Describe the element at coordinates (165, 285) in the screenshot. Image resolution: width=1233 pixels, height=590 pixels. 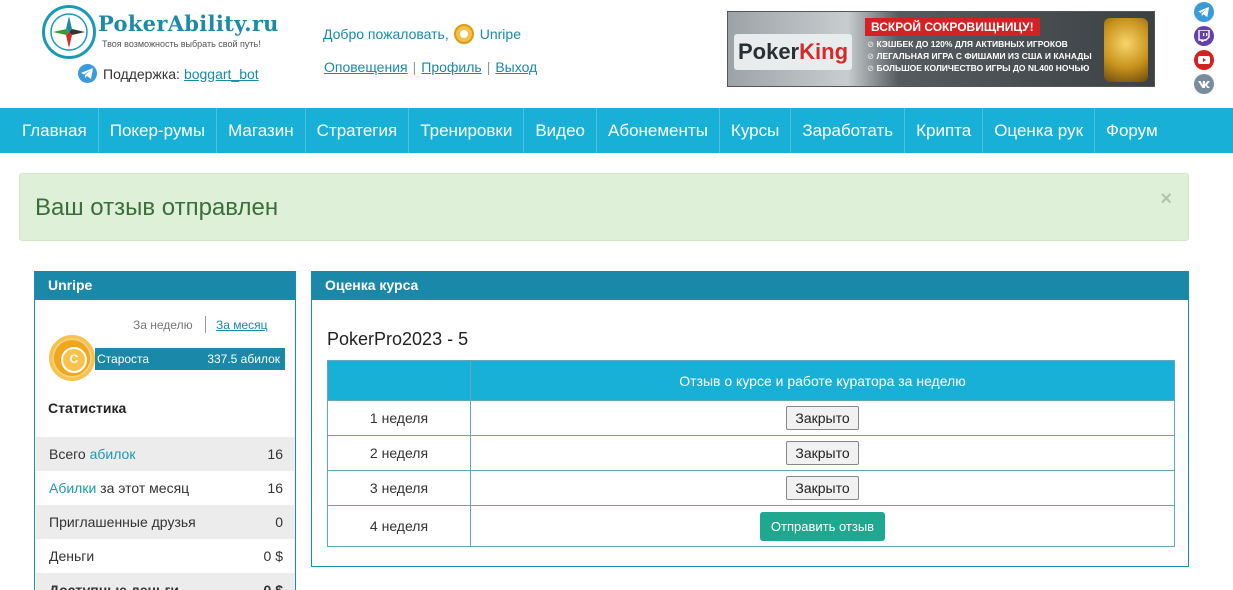
I see `sidebar-title: Unripe` at that location.